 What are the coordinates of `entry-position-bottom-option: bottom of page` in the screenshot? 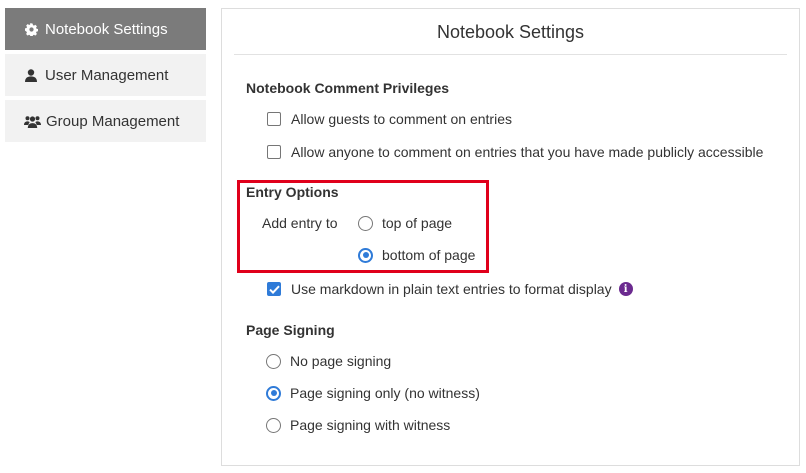 It's located at (416, 255).